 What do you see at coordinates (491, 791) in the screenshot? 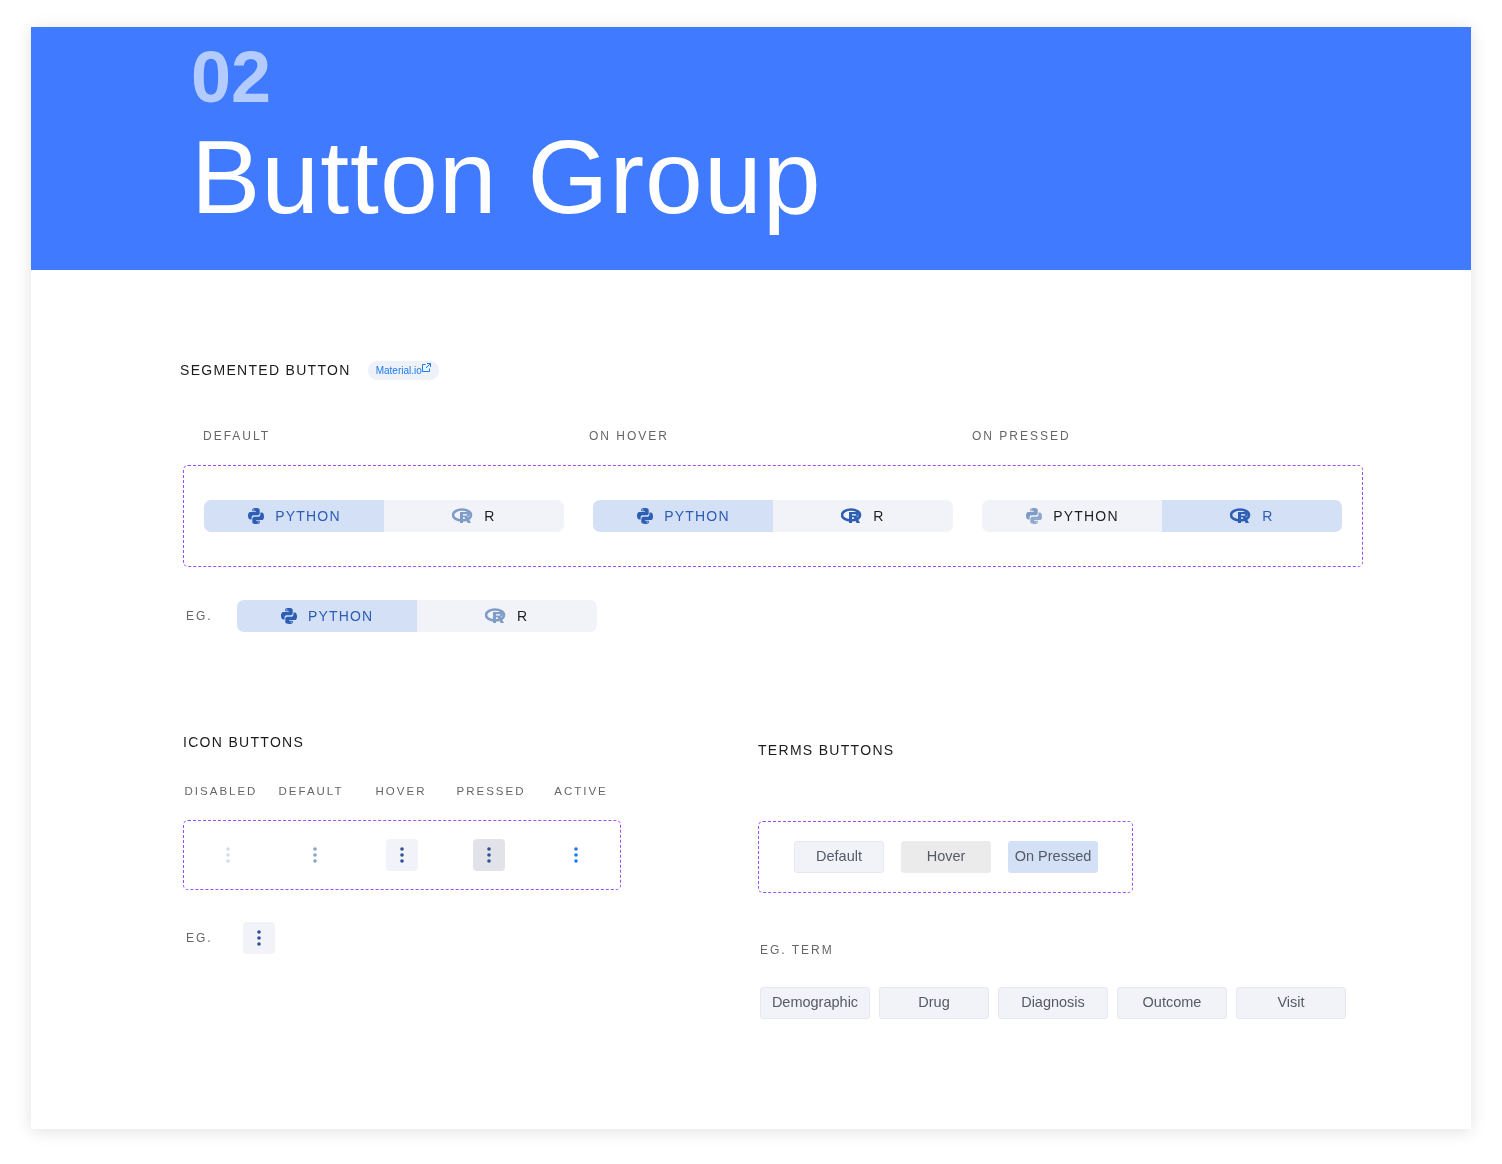
I see `state-label: PRESSED` at bounding box center [491, 791].